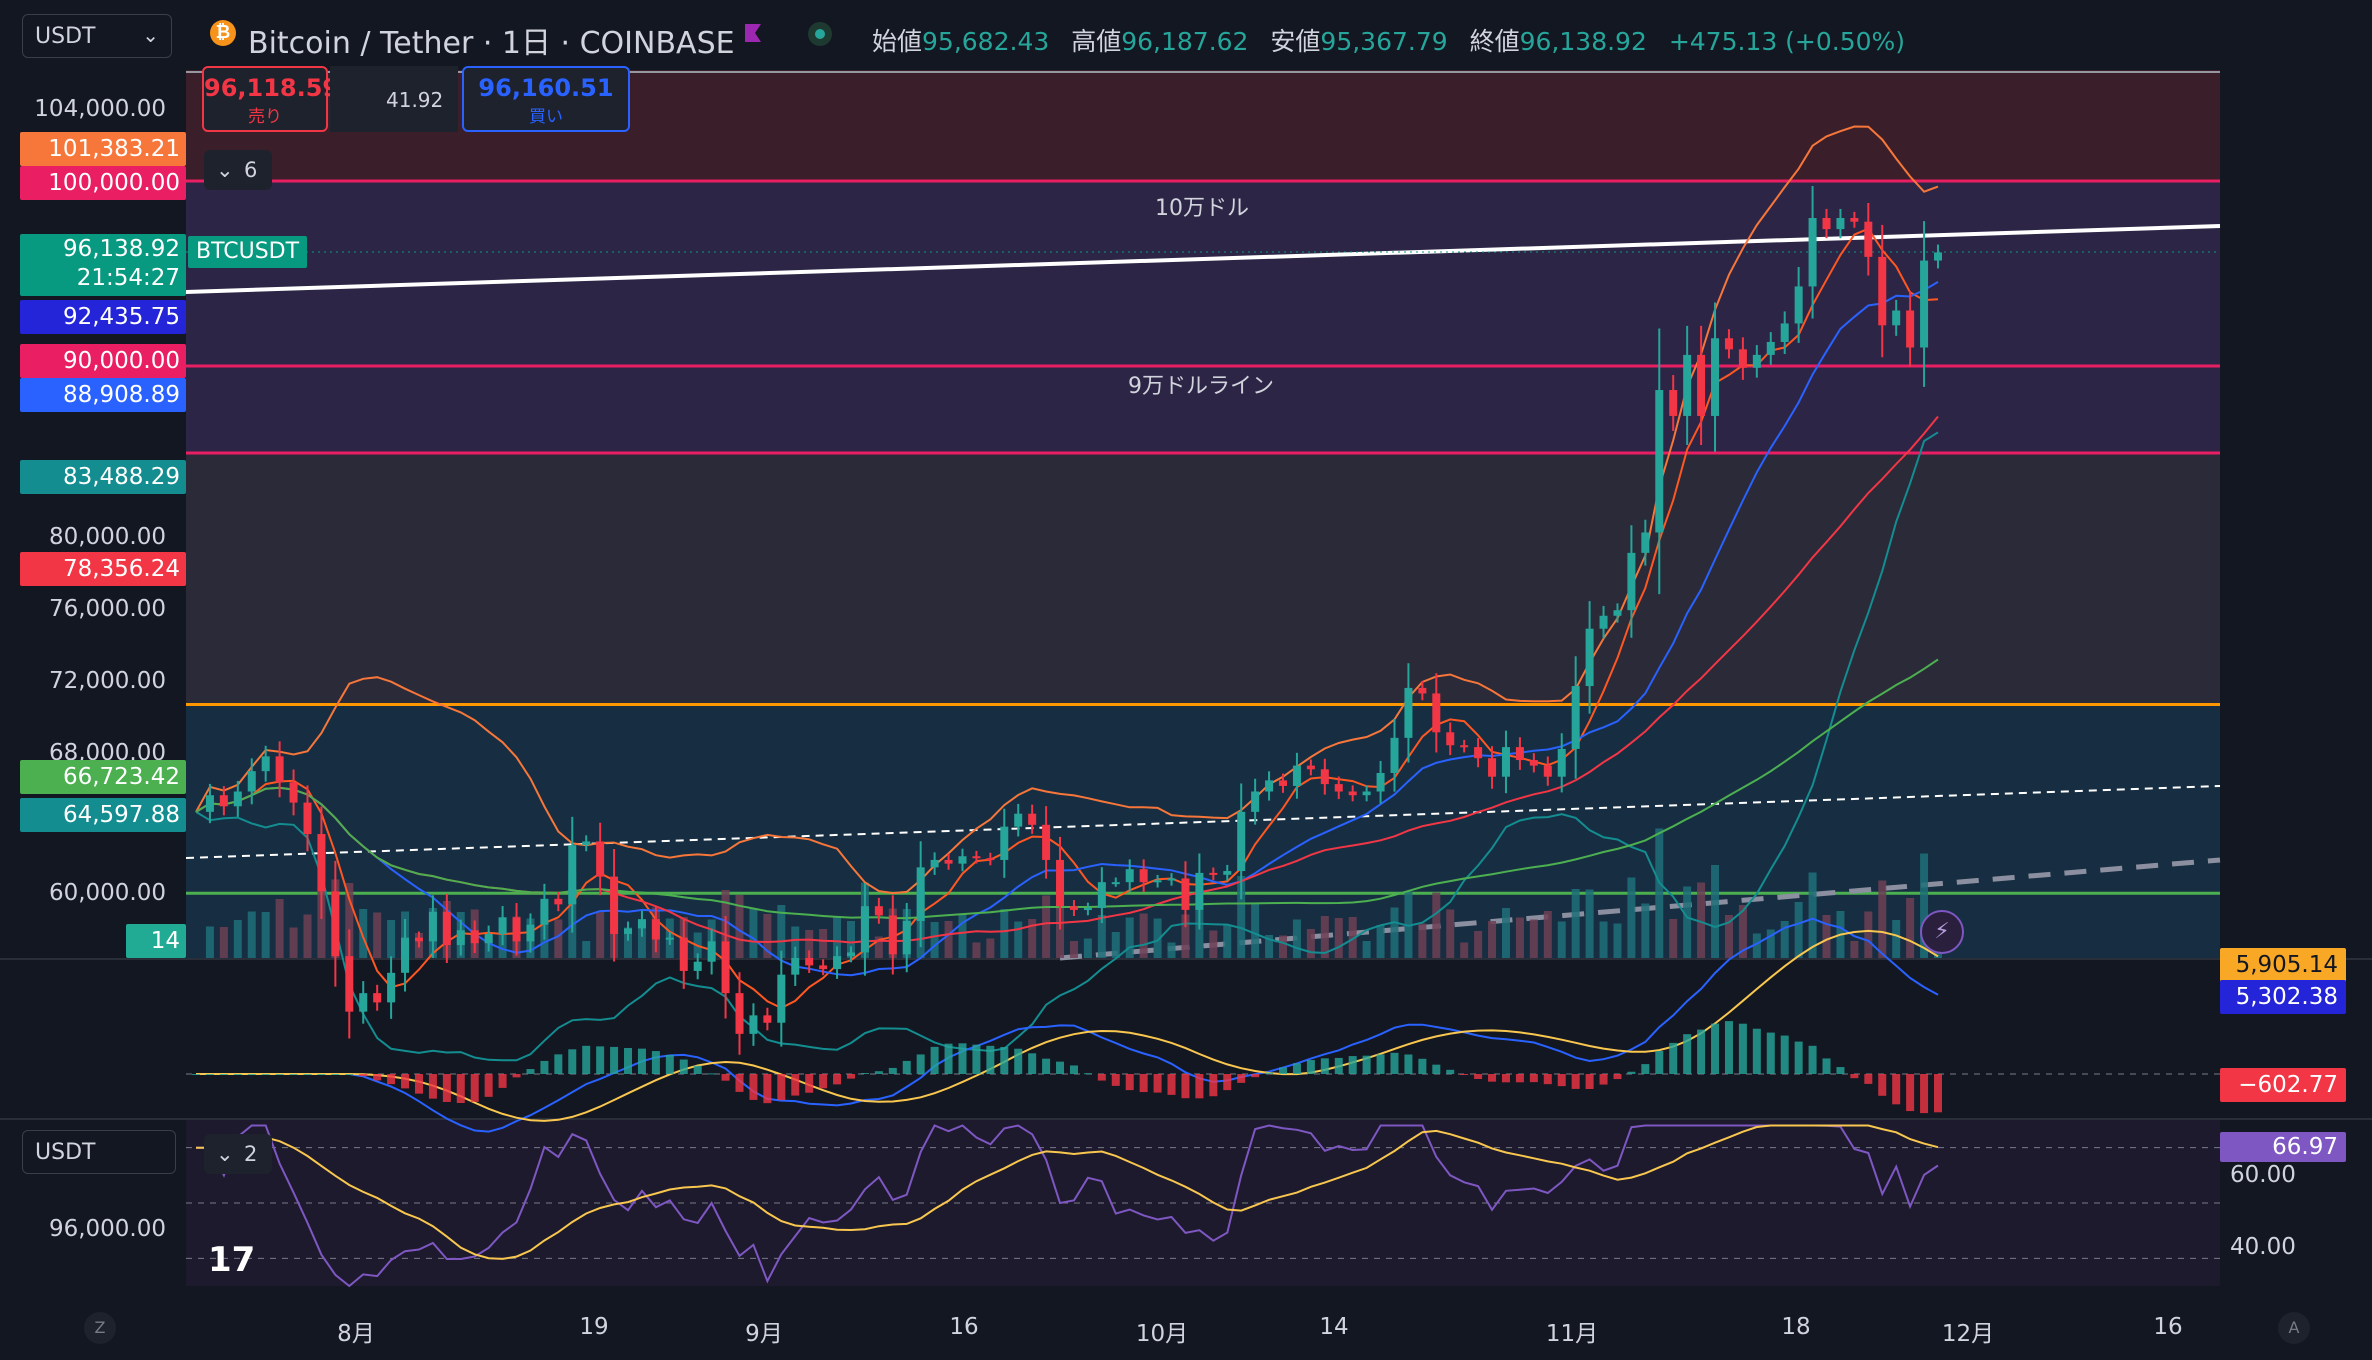  Describe the element at coordinates (820, 34) in the screenshot. I see `market-status-icon` at that location.